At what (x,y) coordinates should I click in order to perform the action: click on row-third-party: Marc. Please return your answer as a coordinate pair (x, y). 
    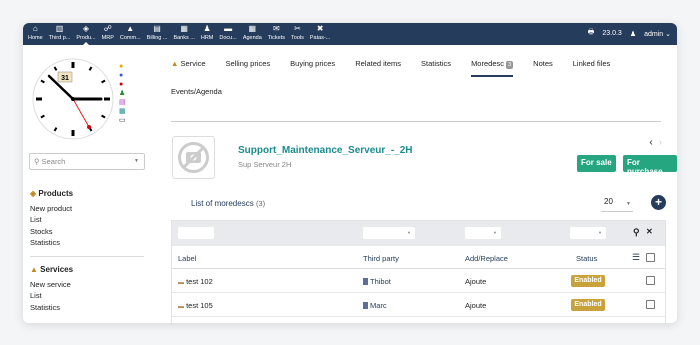
    Looking at the image, I should click on (375, 305).